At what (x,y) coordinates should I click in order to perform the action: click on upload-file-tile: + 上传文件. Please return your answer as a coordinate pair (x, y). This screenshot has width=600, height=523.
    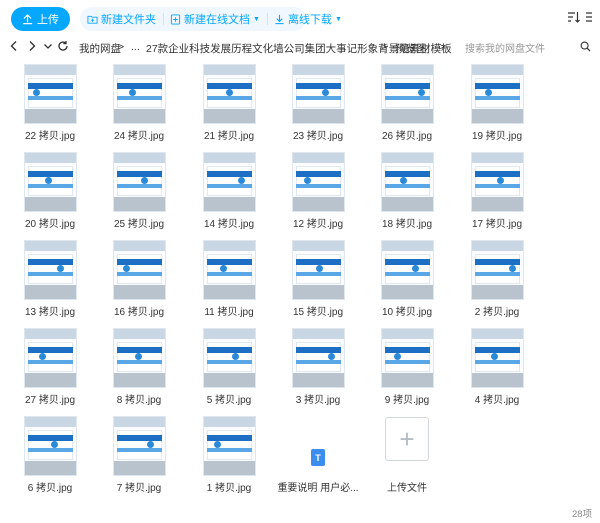
    Looking at the image, I should click on (407, 454).